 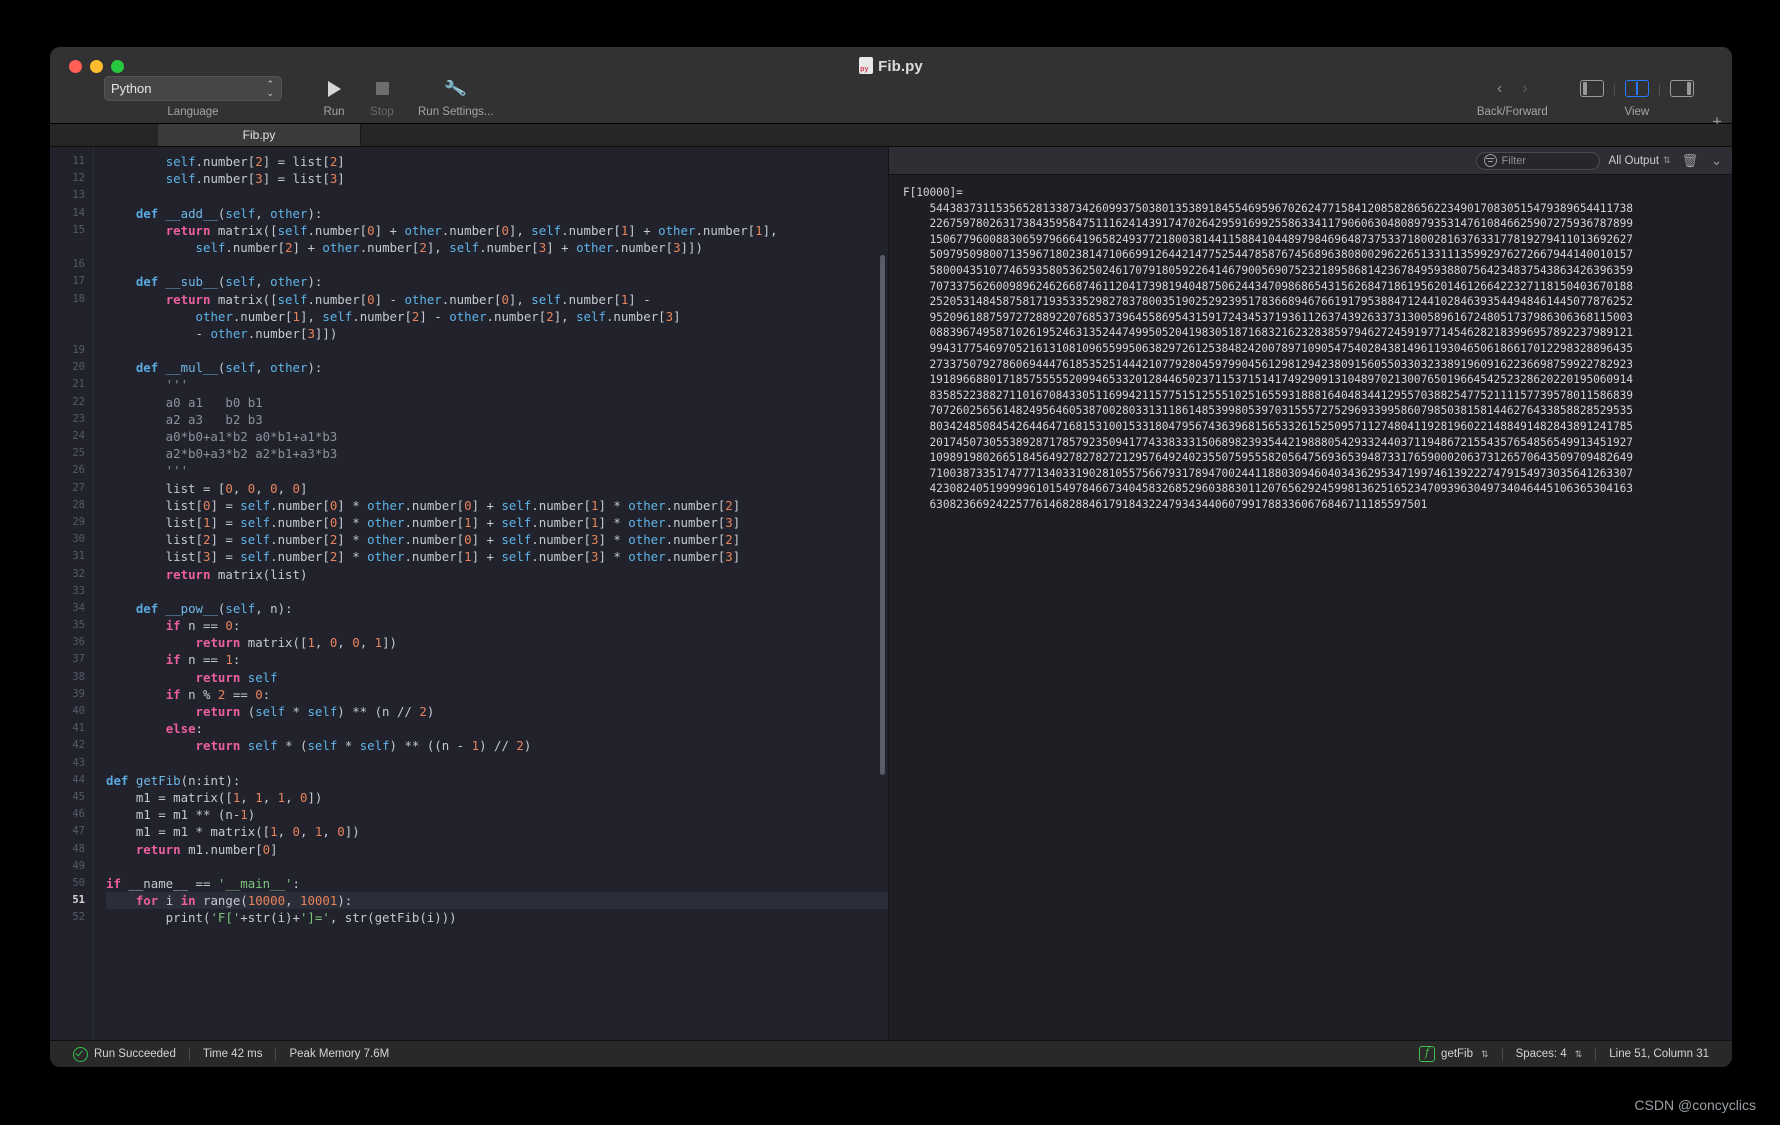 I want to click on code-line: def __add__(self, other):, so click(x=497, y=213).